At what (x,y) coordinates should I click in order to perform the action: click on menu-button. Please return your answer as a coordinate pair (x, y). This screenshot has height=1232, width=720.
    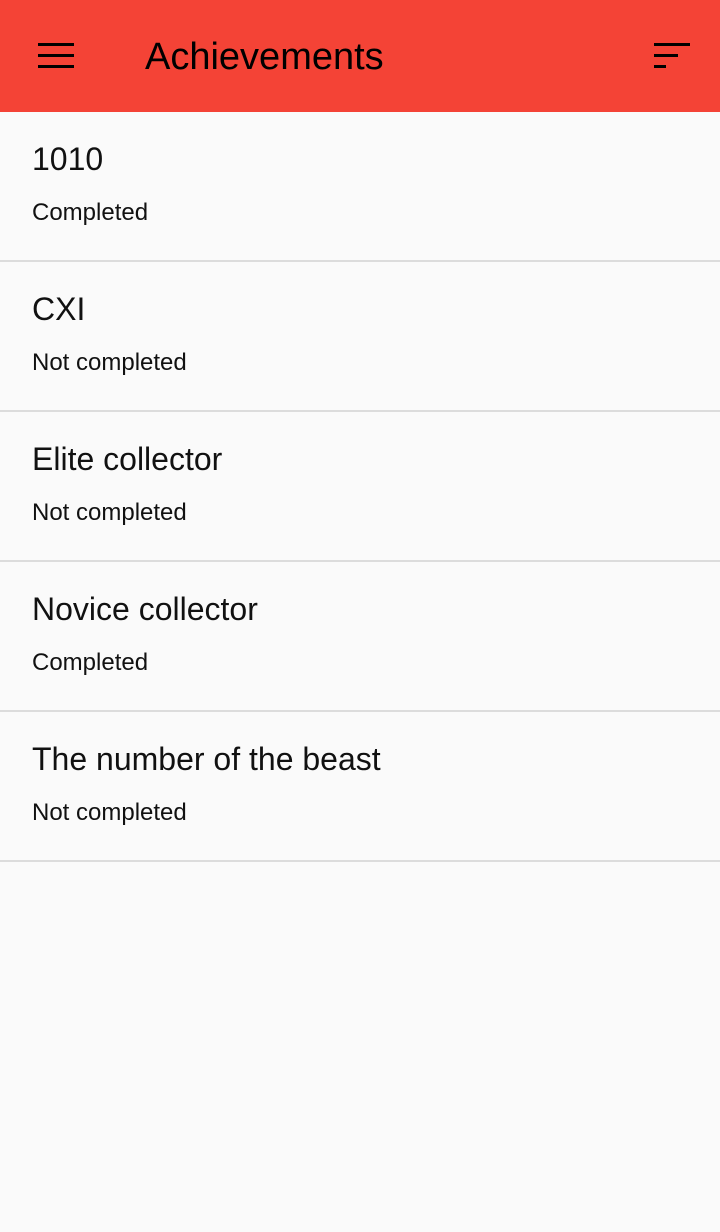
    Looking at the image, I should click on (56, 56).